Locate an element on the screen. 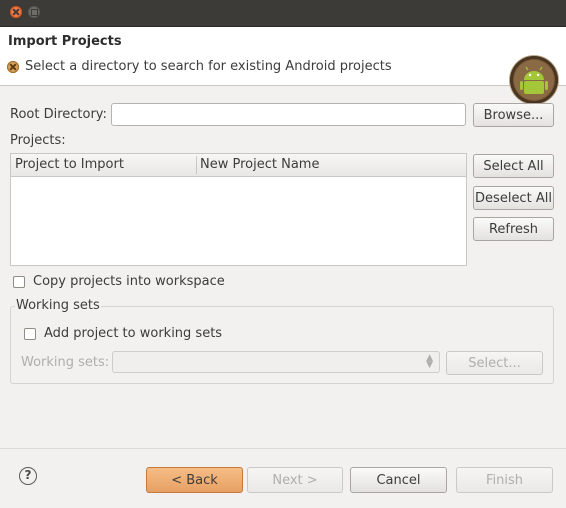 This screenshot has width=566, height=508. copy-projects-label: Copy projects into workspace is located at coordinates (129, 281).